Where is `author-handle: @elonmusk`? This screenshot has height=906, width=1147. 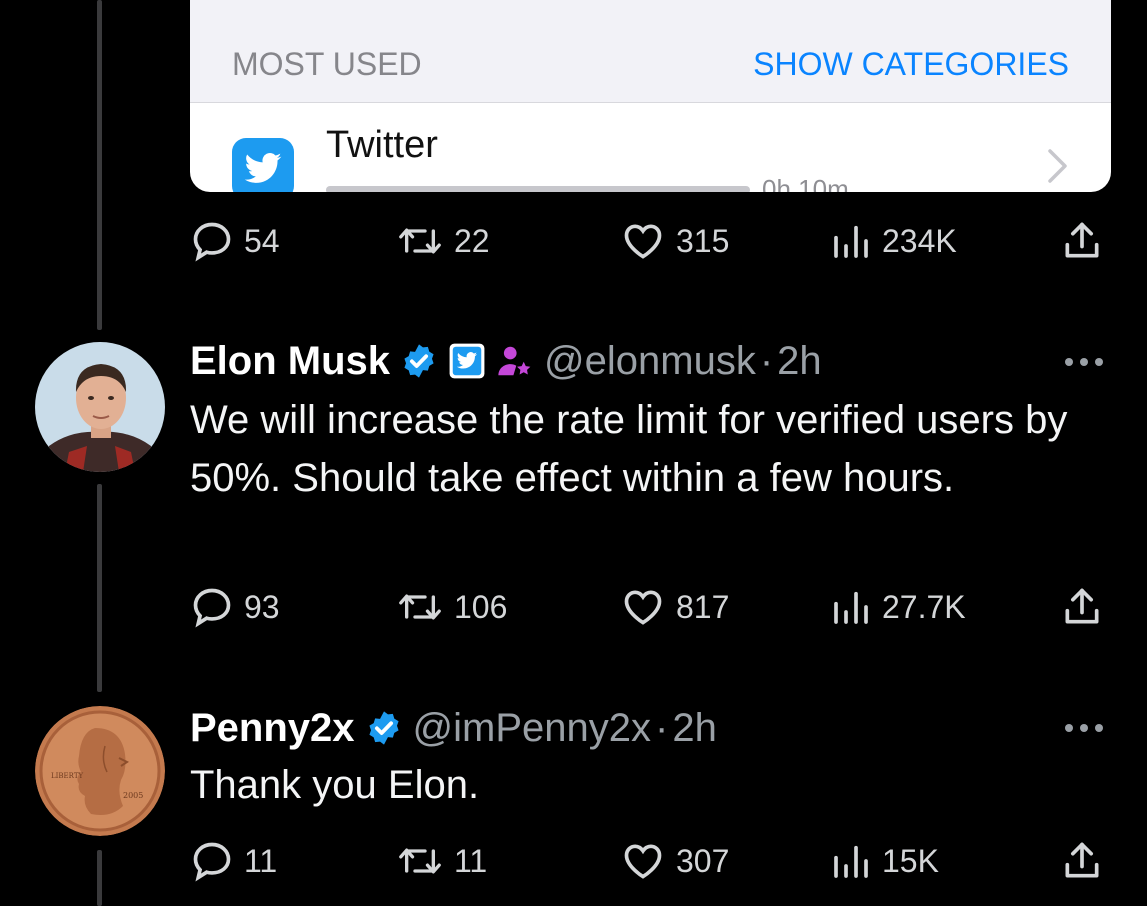
author-handle: @elonmusk is located at coordinates (650, 361).